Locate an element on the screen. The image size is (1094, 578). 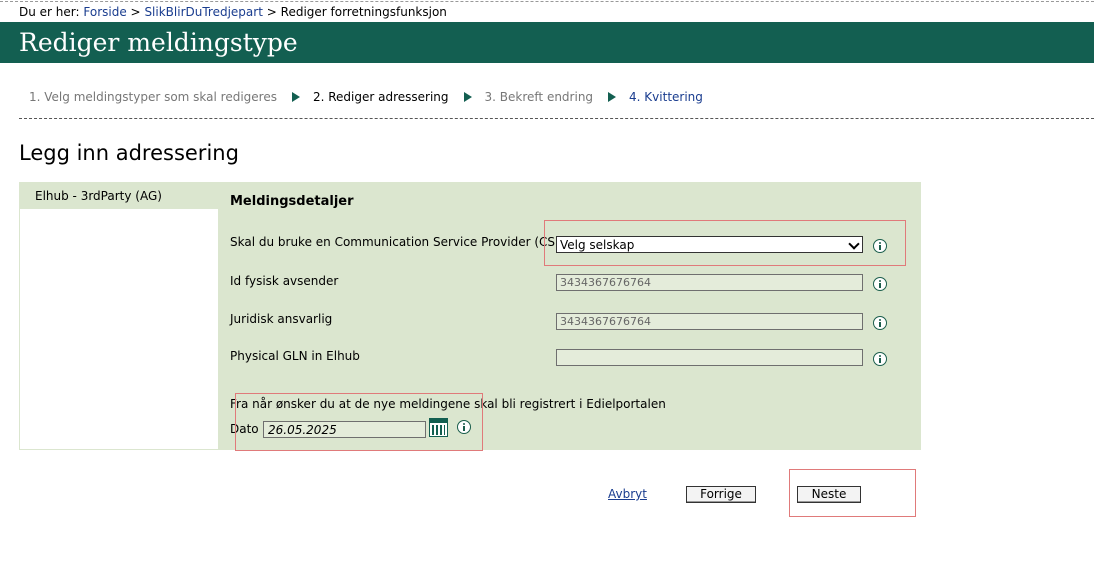
prev-button: Forrige is located at coordinates (721, 494).